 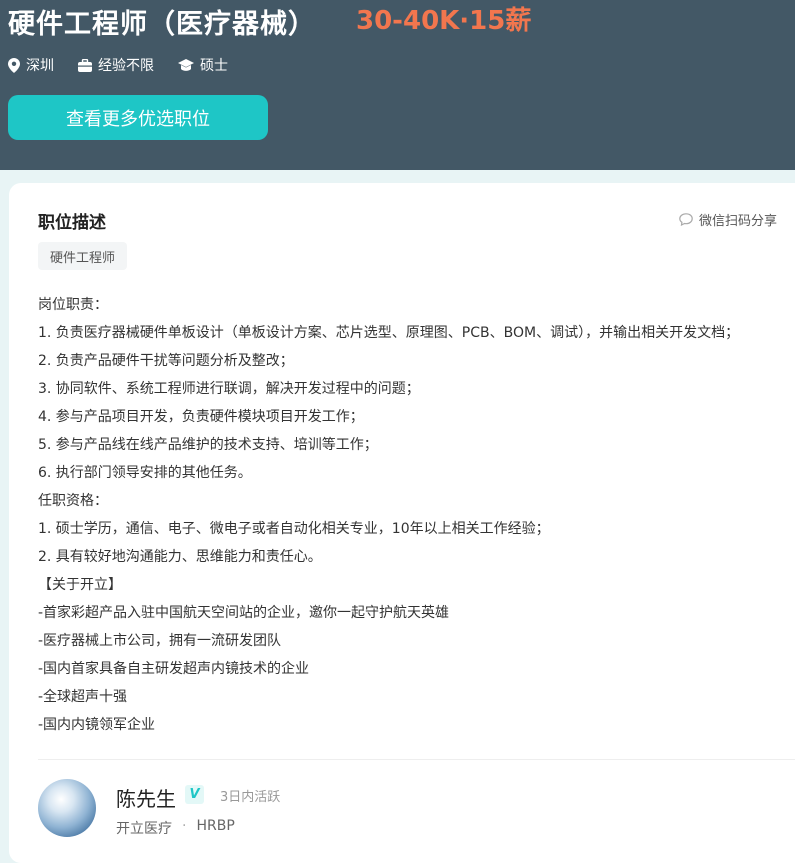 I want to click on job-meta: 深圳 经验不限 硕士, so click(x=130, y=65).